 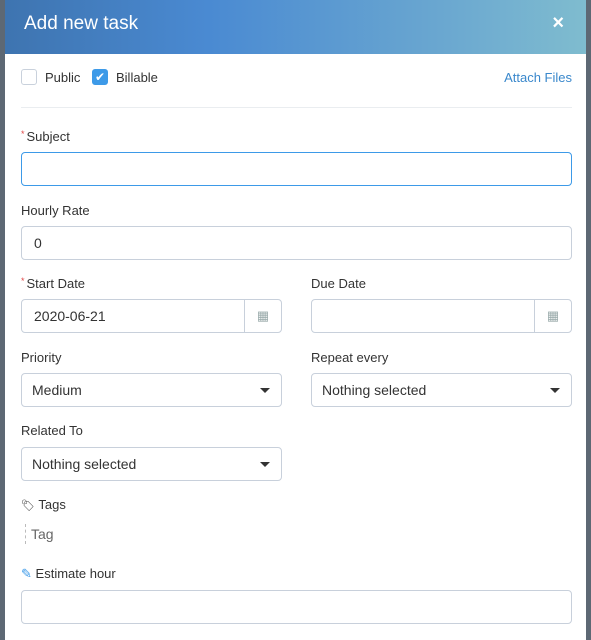 I want to click on repeat-every-label: Repeat every, so click(x=350, y=357).